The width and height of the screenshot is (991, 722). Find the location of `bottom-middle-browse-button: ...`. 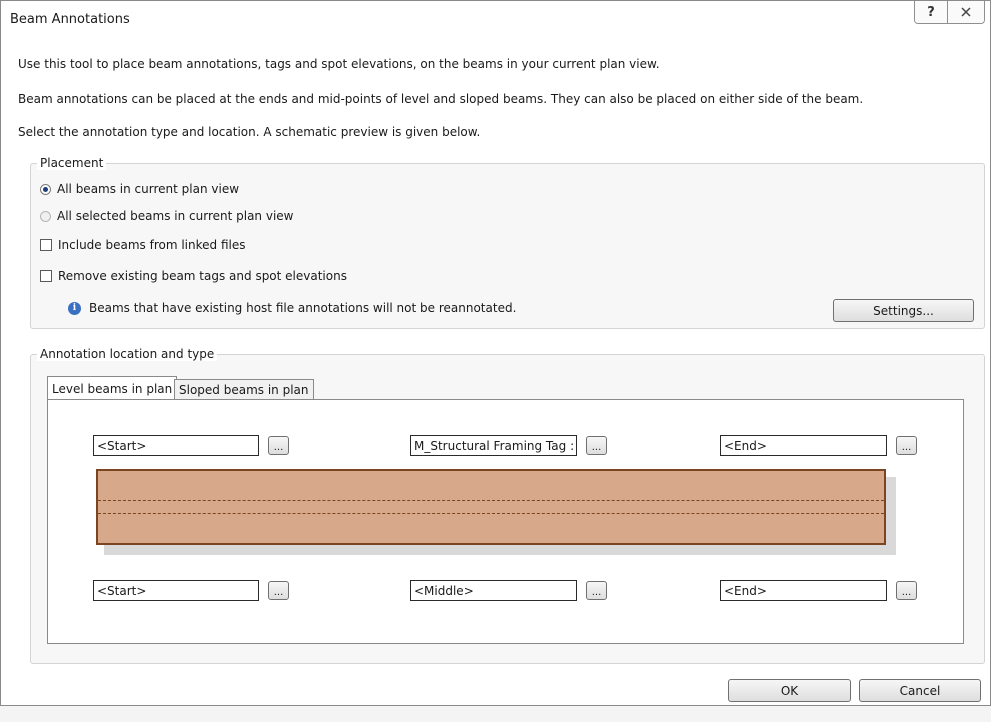

bottom-middle-browse-button: ... is located at coordinates (596, 590).